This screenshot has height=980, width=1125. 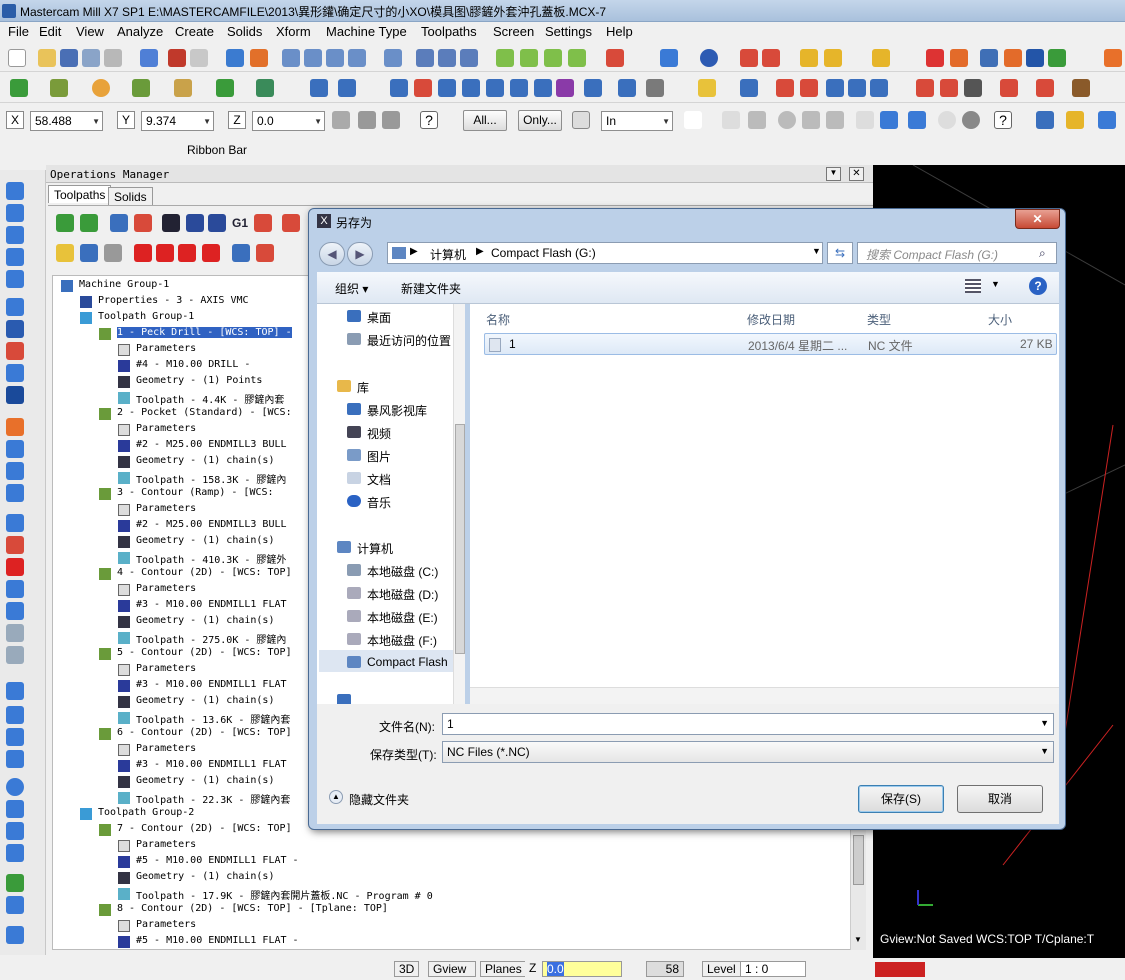 What do you see at coordinates (402, 640) in the screenshot?
I see `nav-drive-f: 本地磁盘 (F:)` at bounding box center [402, 640].